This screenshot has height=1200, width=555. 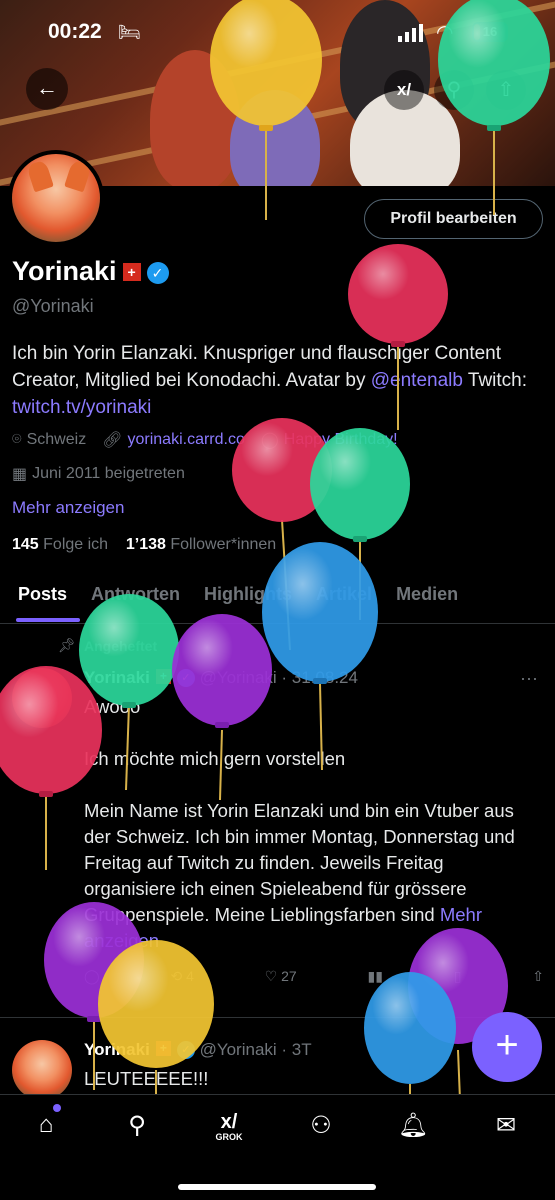 I want to click on followers-count: 1’138, so click(x=145, y=544).